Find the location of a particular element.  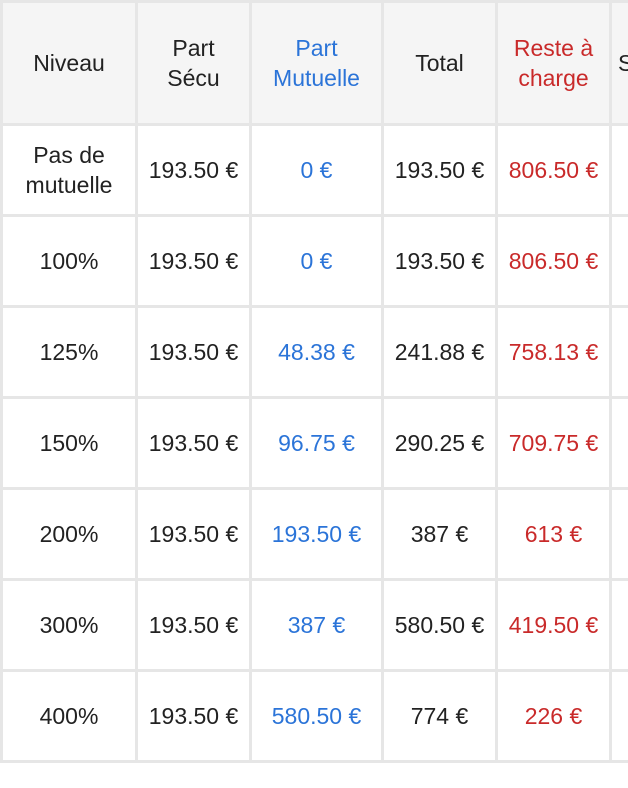

header-part-mutuelle: Part Mutuelle is located at coordinates (316, 63).